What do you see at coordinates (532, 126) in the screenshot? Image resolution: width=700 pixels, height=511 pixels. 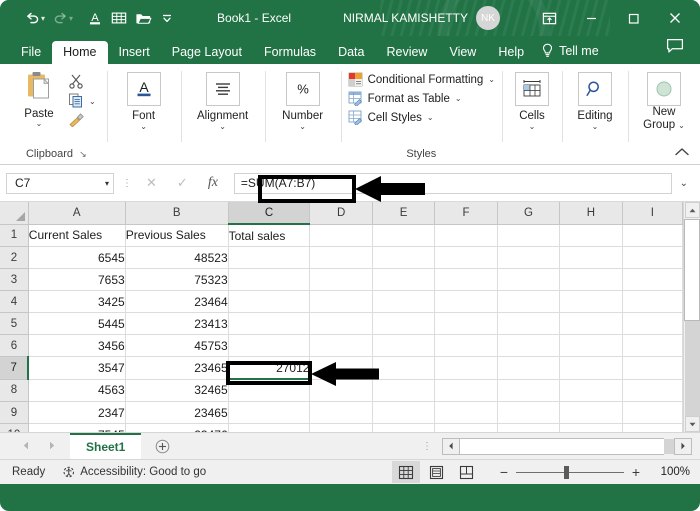 I see `cells-caret: ⌄` at bounding box center [532, 126].